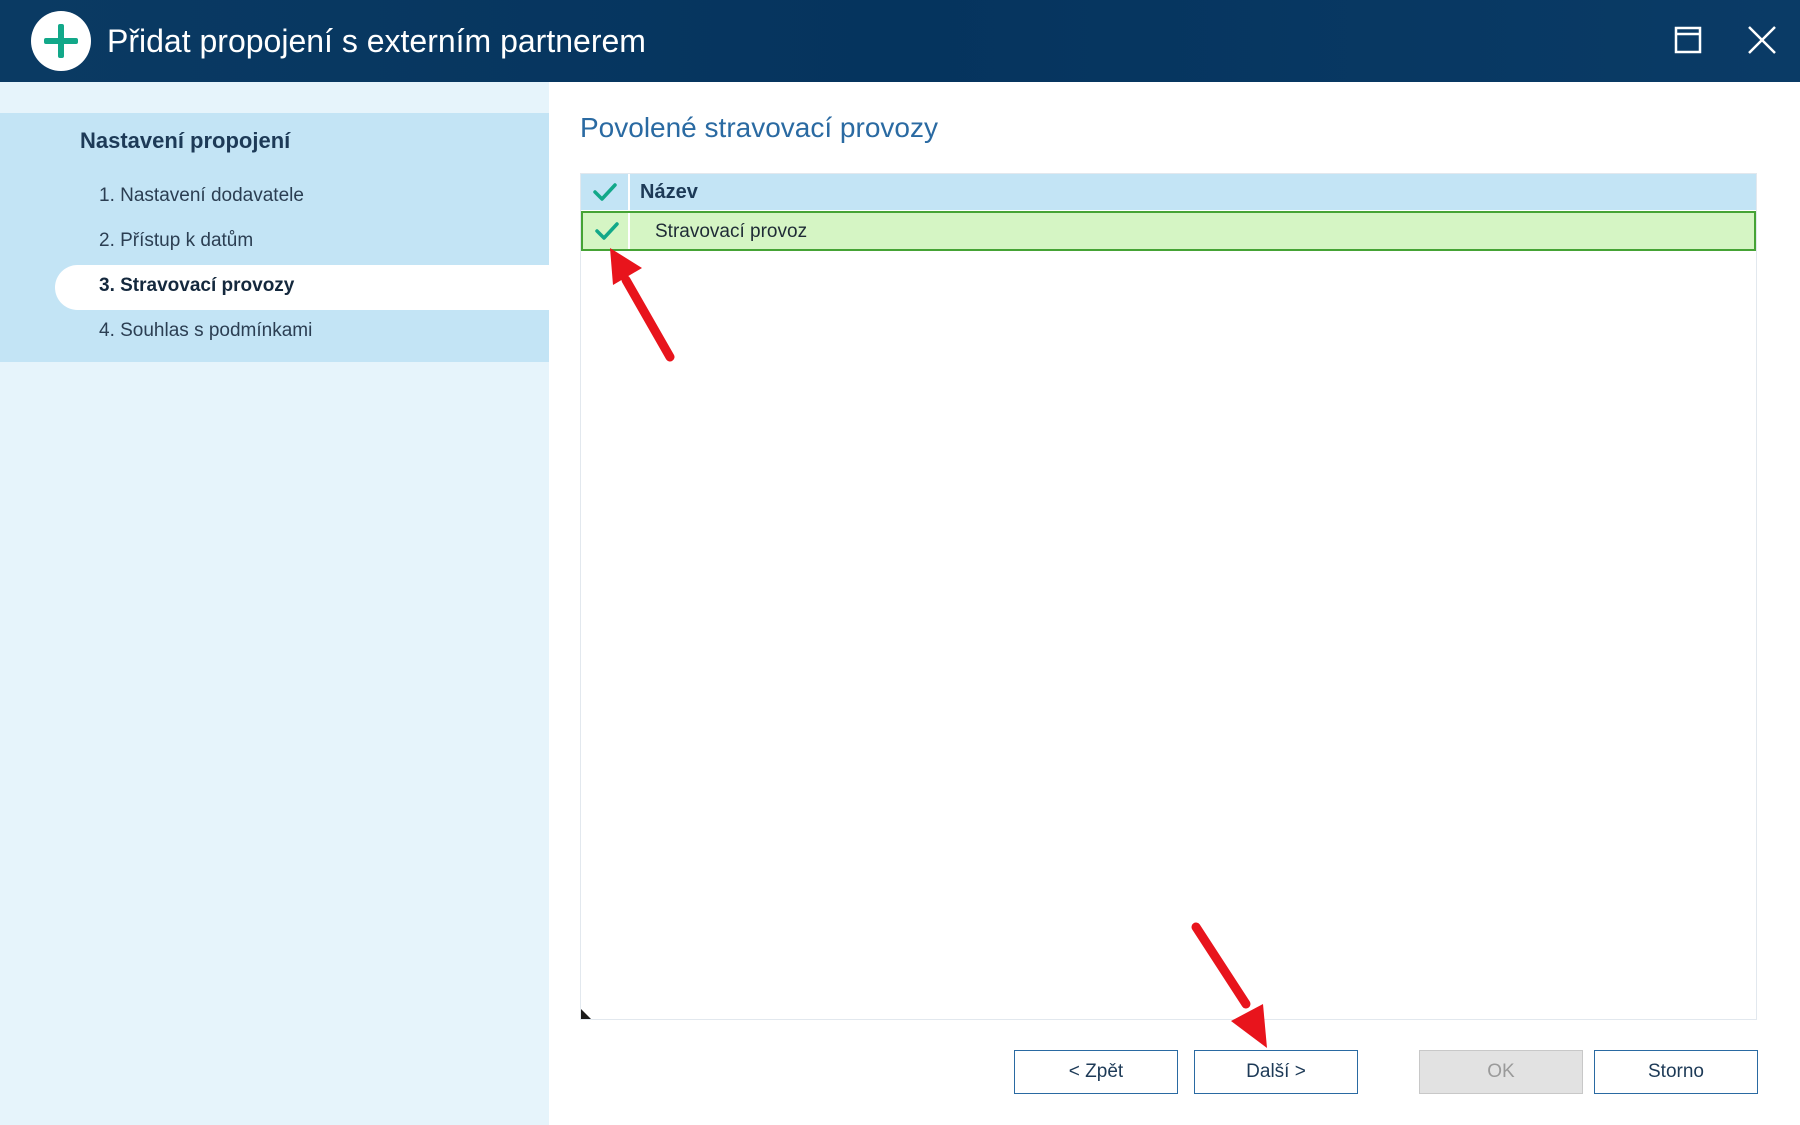 This screenshot has width=1800, height=1125. Describe the element at coordinates (586, 1014) in the screenshot. I see `resize-grip-icon` at that location.